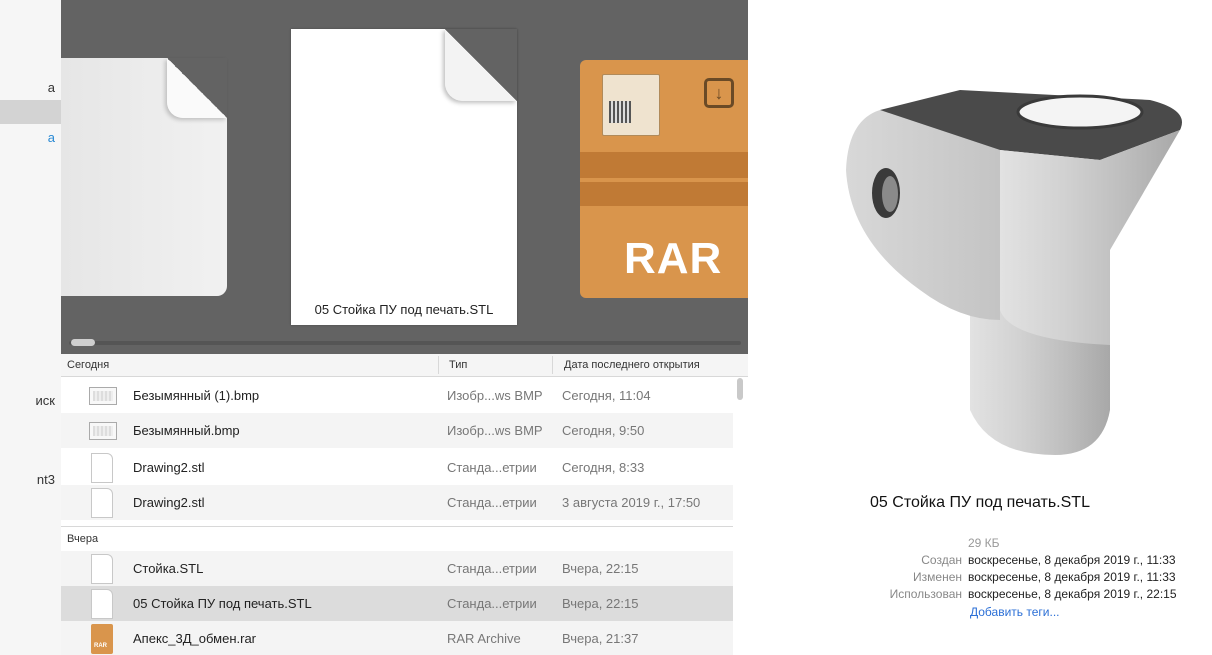 This screenshot has height=655, width=1212. Describe the element at coordinates (404, 309) in the screenshot. I see `cover-flow-caption: 05 Стойка ПУ под печать.STL` at that location.